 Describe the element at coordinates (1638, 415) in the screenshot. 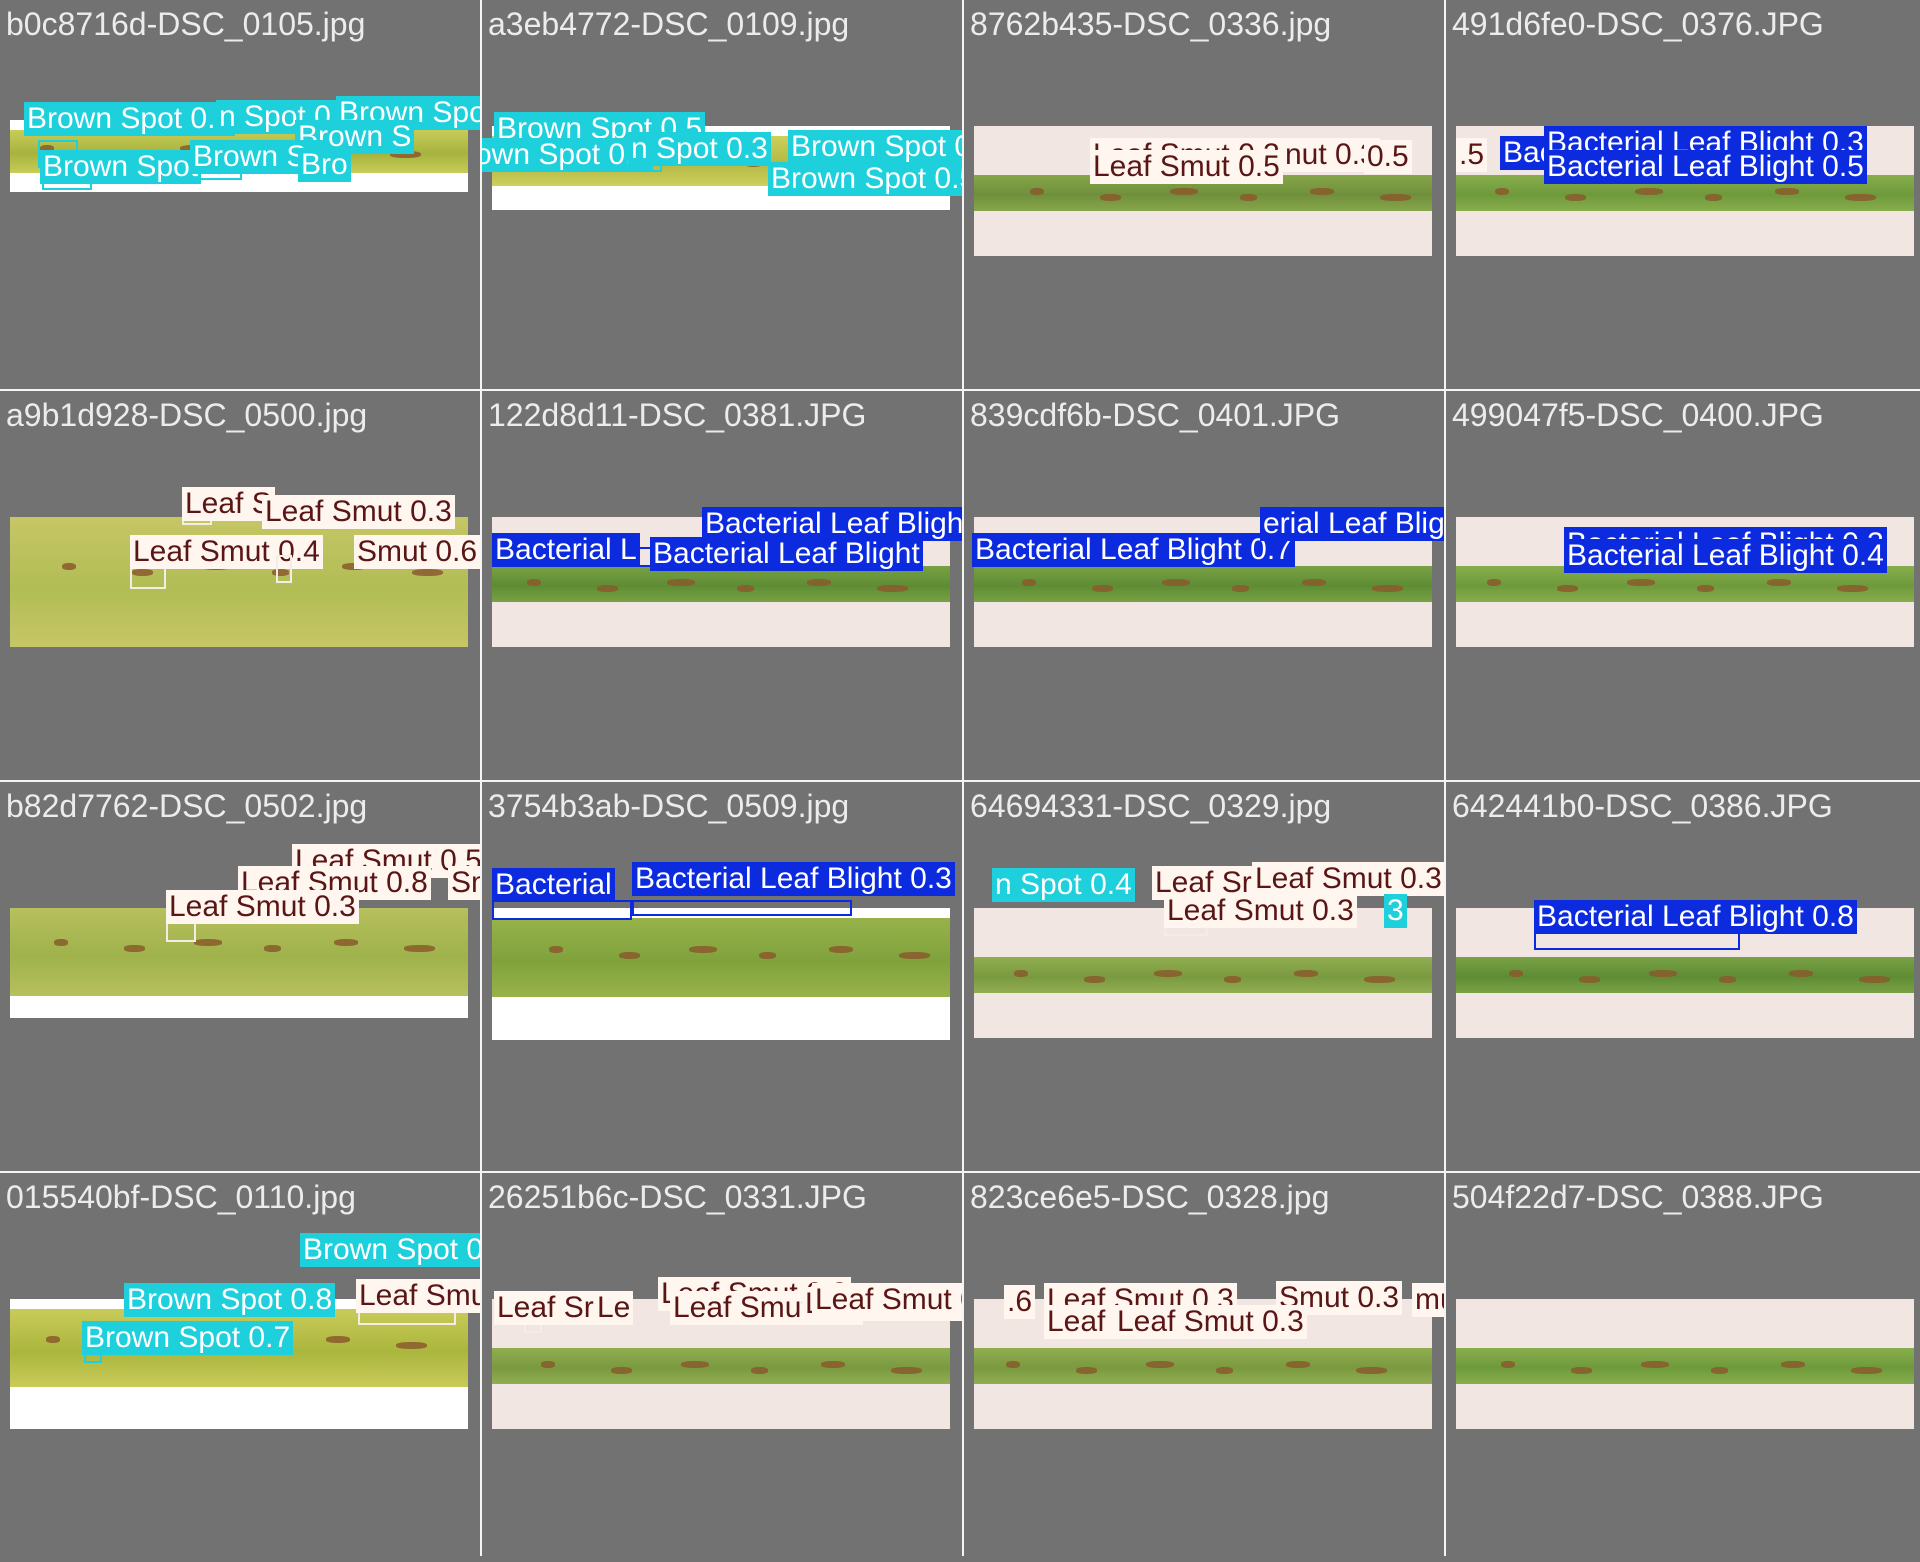

I see `tile-filename: 499047f5-DSC_0400.JPG` at that location.